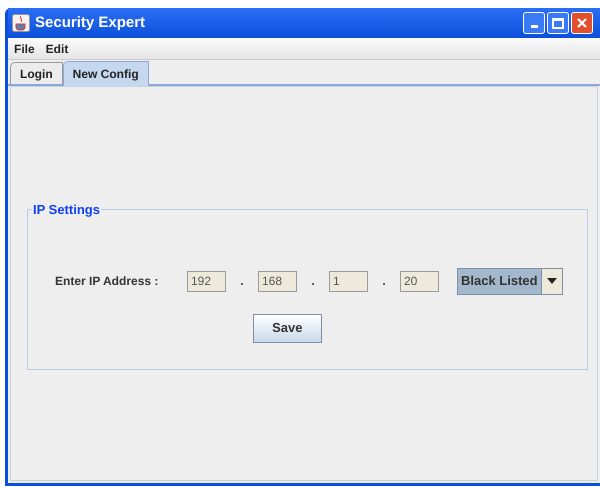 The width and height of the screenshot is (600, 488). Describe the element at coordinates (348, 281) in the screenshot. I see `ip-octet-field: 1` at that location.